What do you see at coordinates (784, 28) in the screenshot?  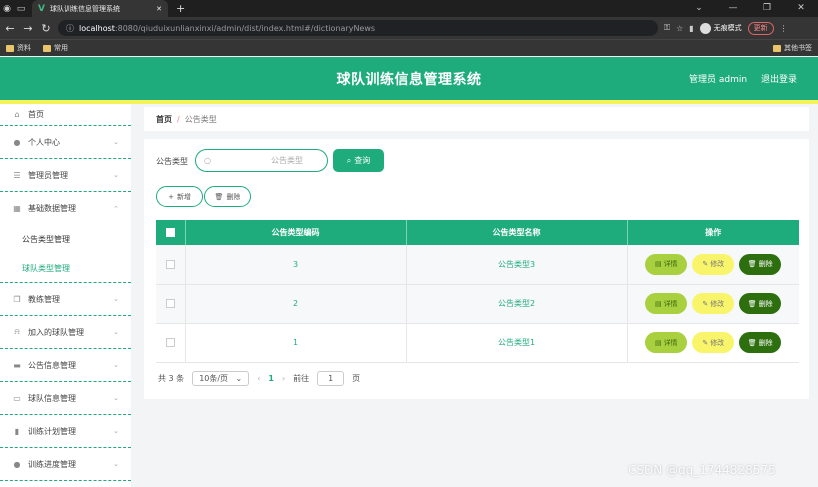 I see `menu-icon: ⋮` at bounding box center [784, 28].